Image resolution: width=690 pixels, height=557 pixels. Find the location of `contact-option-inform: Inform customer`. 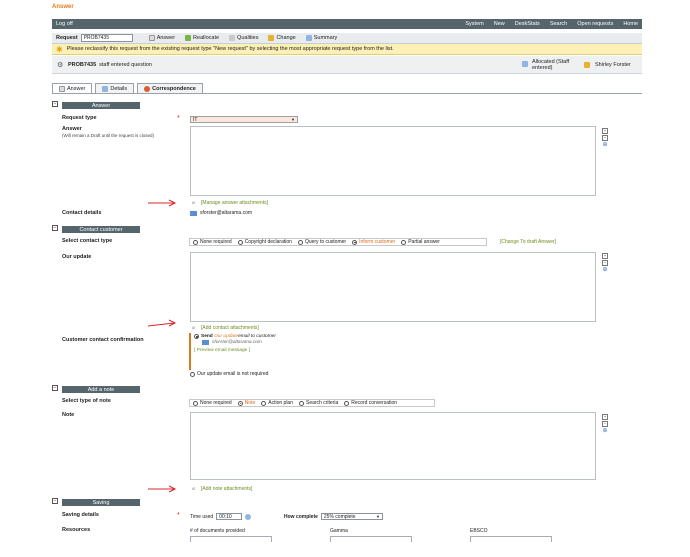

contact-option-inform: Inform customer is located at coordinates (373, 242).